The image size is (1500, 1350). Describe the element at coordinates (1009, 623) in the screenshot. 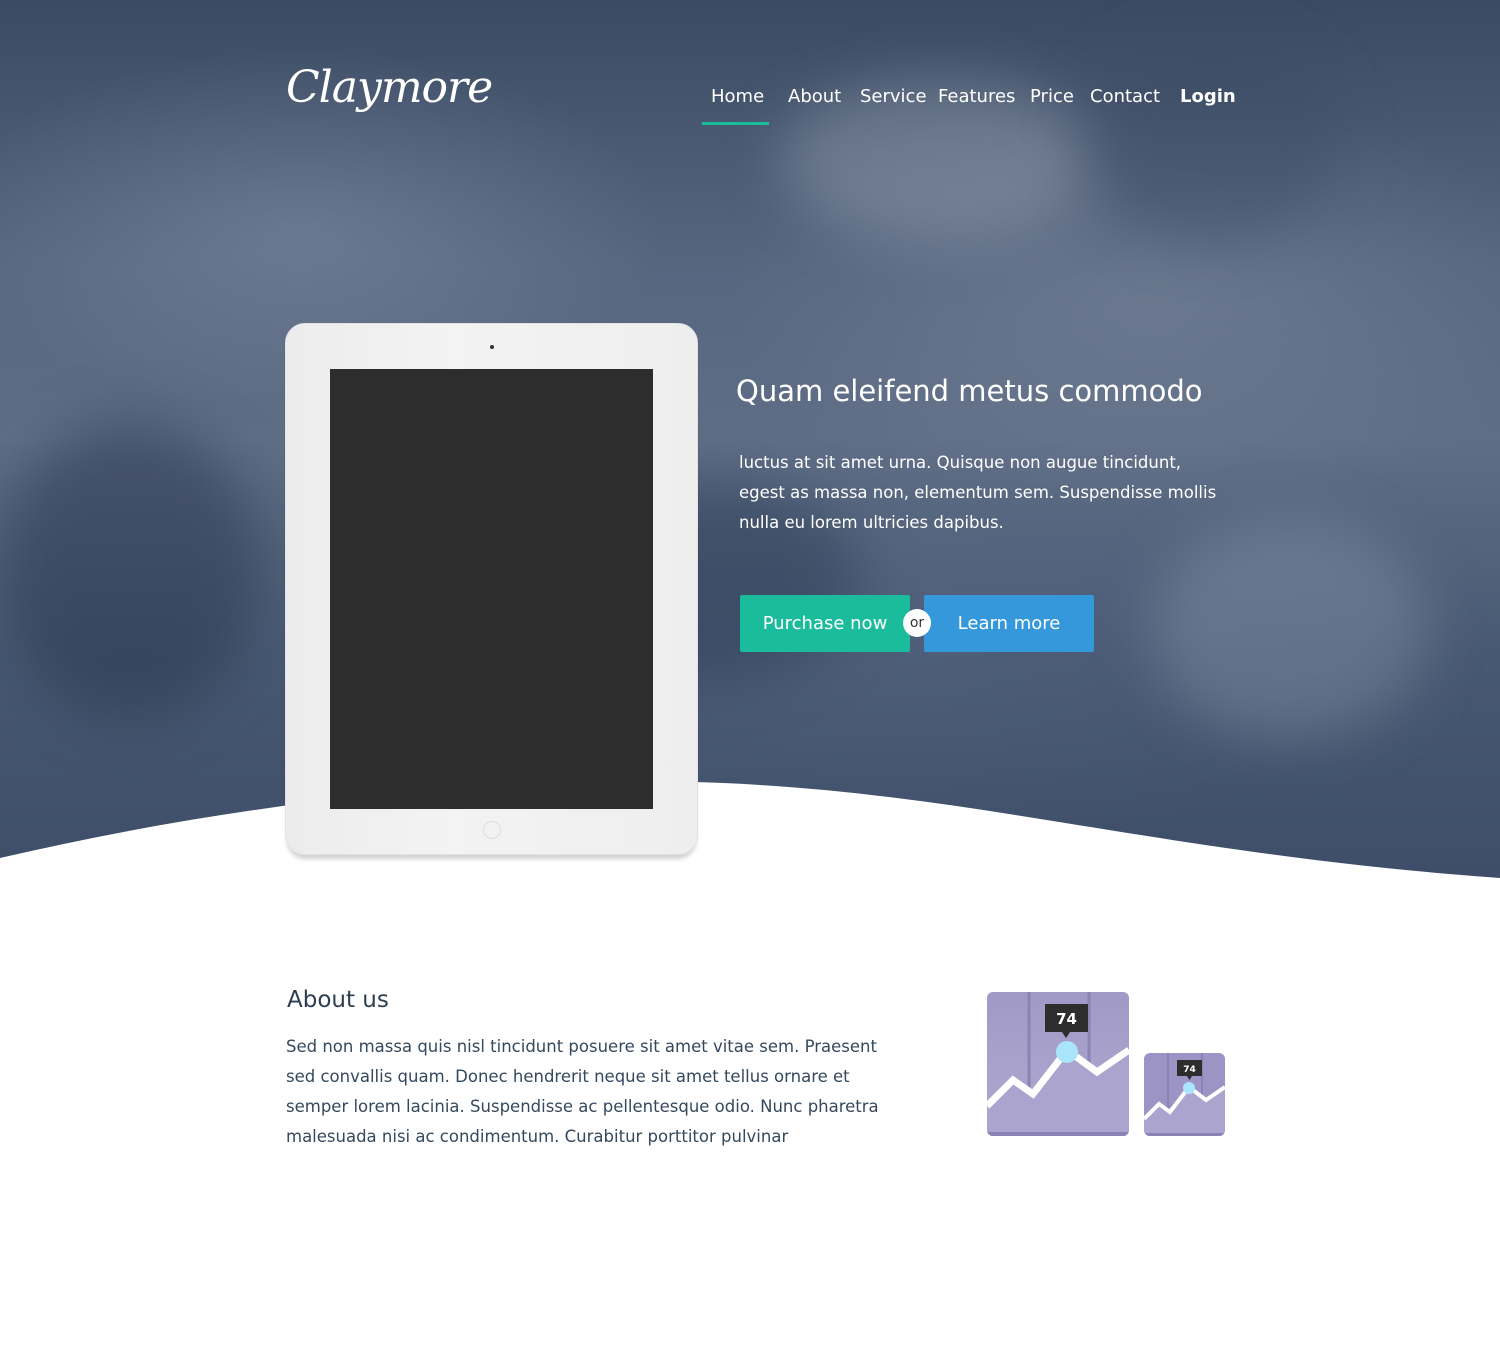

I see `learn-more-button: Learn more` at that location.